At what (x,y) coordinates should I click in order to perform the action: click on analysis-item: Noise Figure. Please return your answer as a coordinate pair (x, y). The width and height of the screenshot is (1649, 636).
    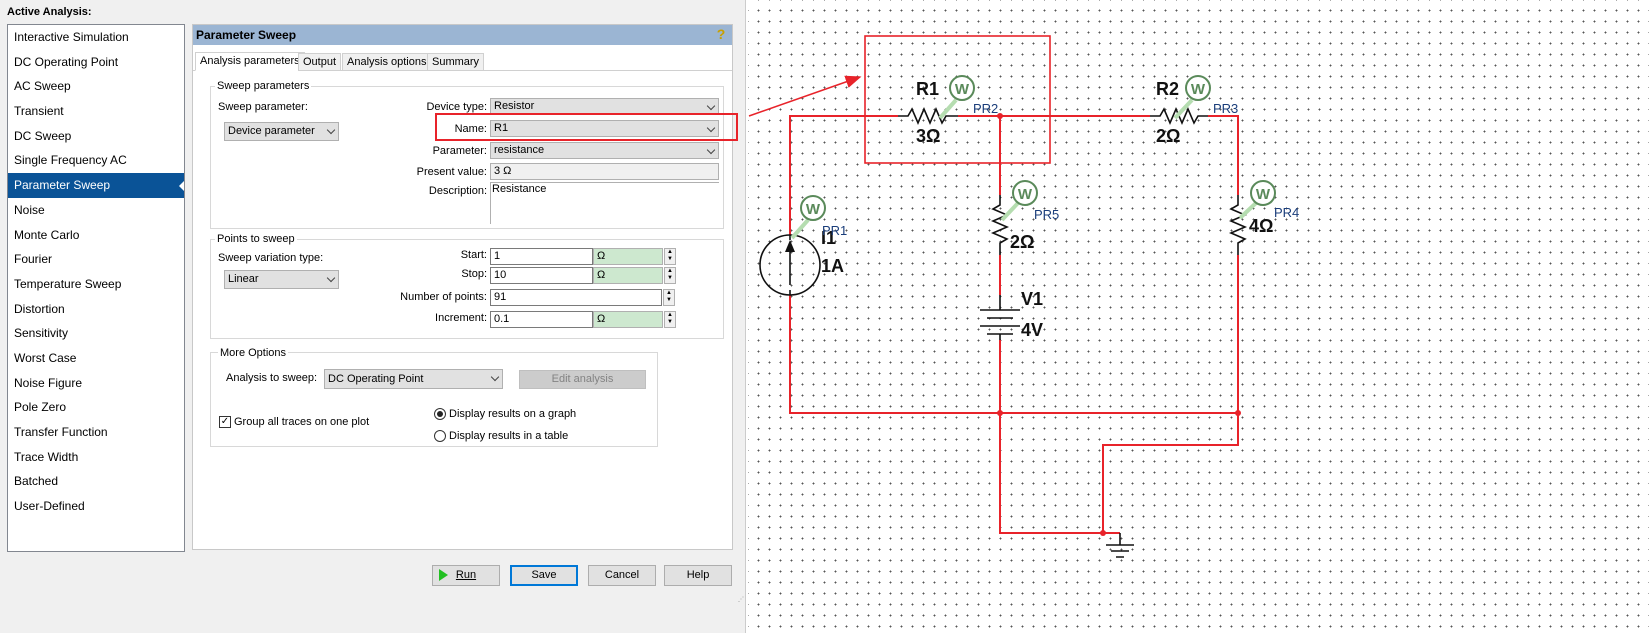
    Looking at the image, I should click on (96, 383).